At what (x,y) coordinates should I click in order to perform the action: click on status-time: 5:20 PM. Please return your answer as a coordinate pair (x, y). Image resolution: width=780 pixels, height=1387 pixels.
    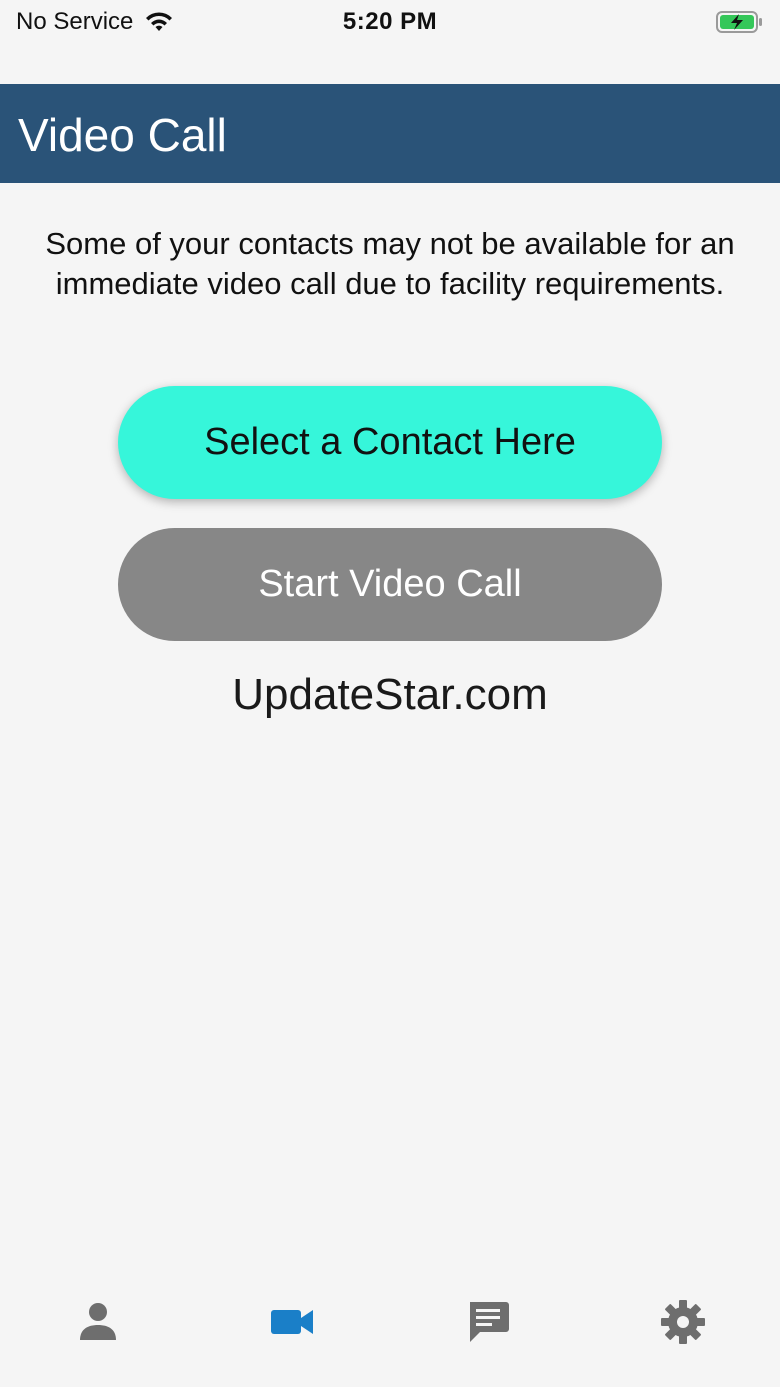
    Looking at the image, I should click on (390, 21).